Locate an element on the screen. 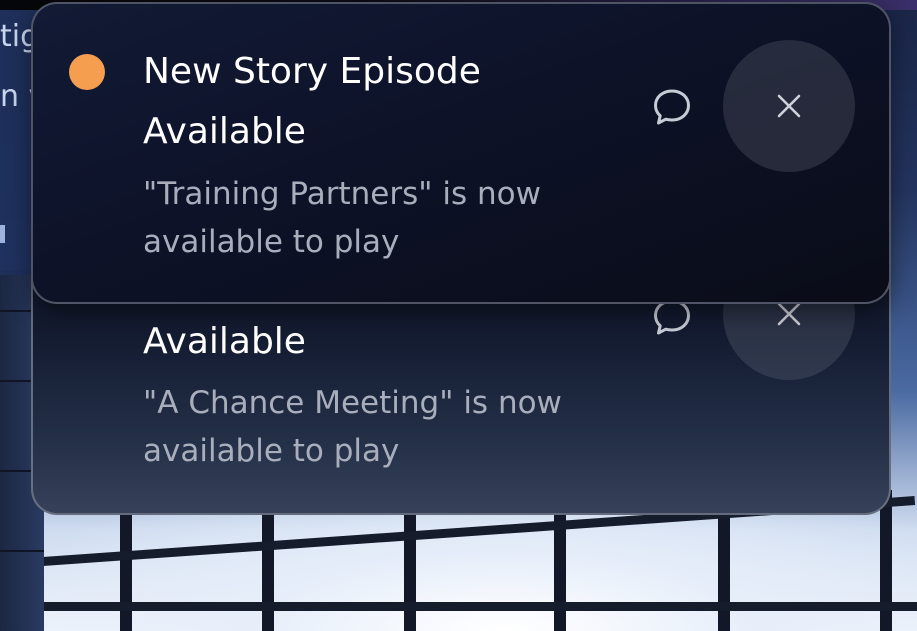 The width and height of the screenshot is (917, 631). notification-title: Available is located at coordinates (224, 341).